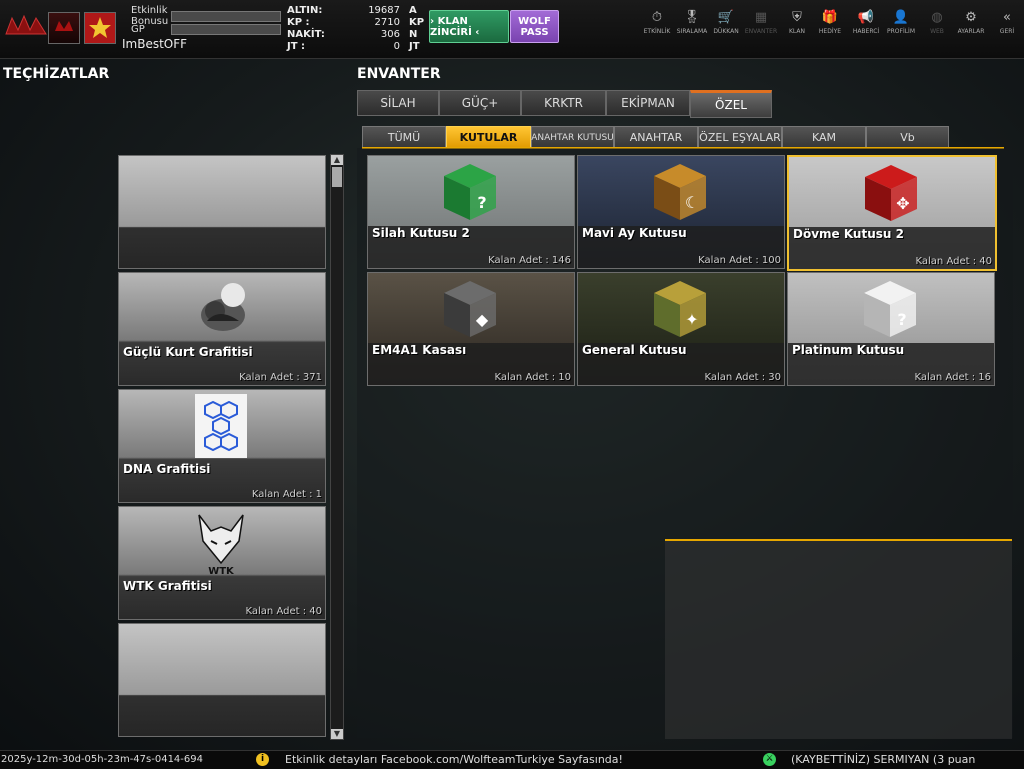  Describe the element at coordinates (64, 28) in the screenshot. I see `clan-emblem` at that location.